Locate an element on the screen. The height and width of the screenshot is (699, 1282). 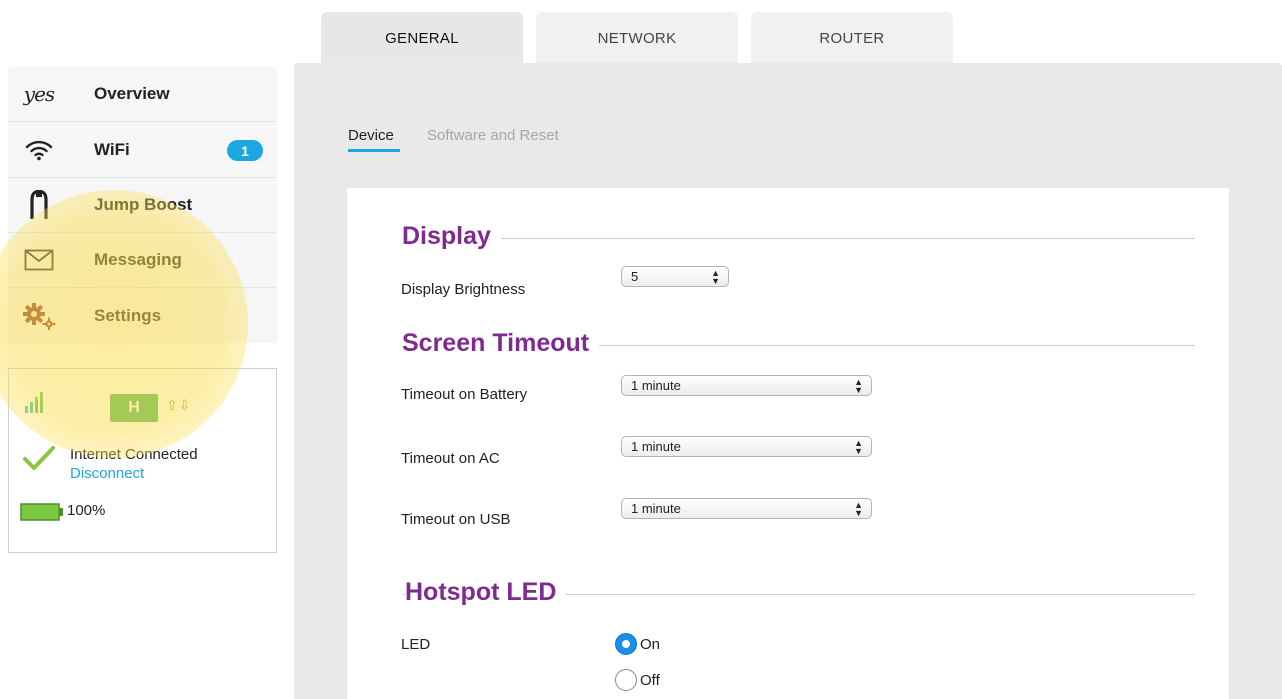
tab-network: NETWORK is located at coordinates (637, 38).